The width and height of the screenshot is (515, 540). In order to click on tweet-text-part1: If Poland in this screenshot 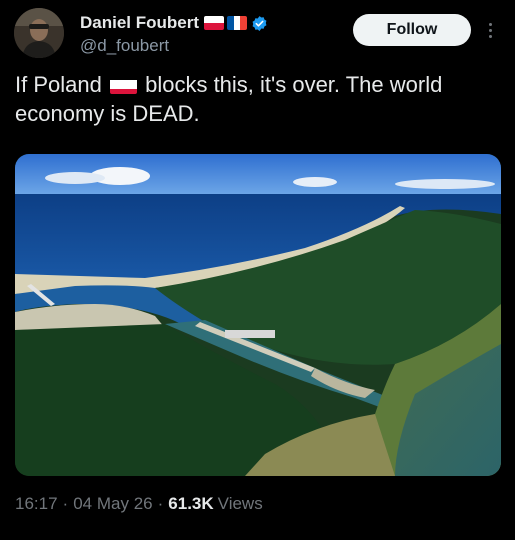, I will do `click(58, 84)`.